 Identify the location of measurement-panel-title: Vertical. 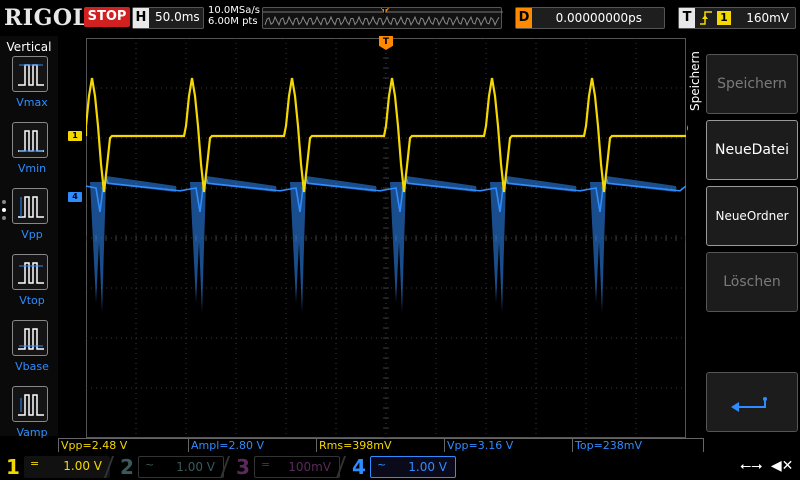
(29, 47).